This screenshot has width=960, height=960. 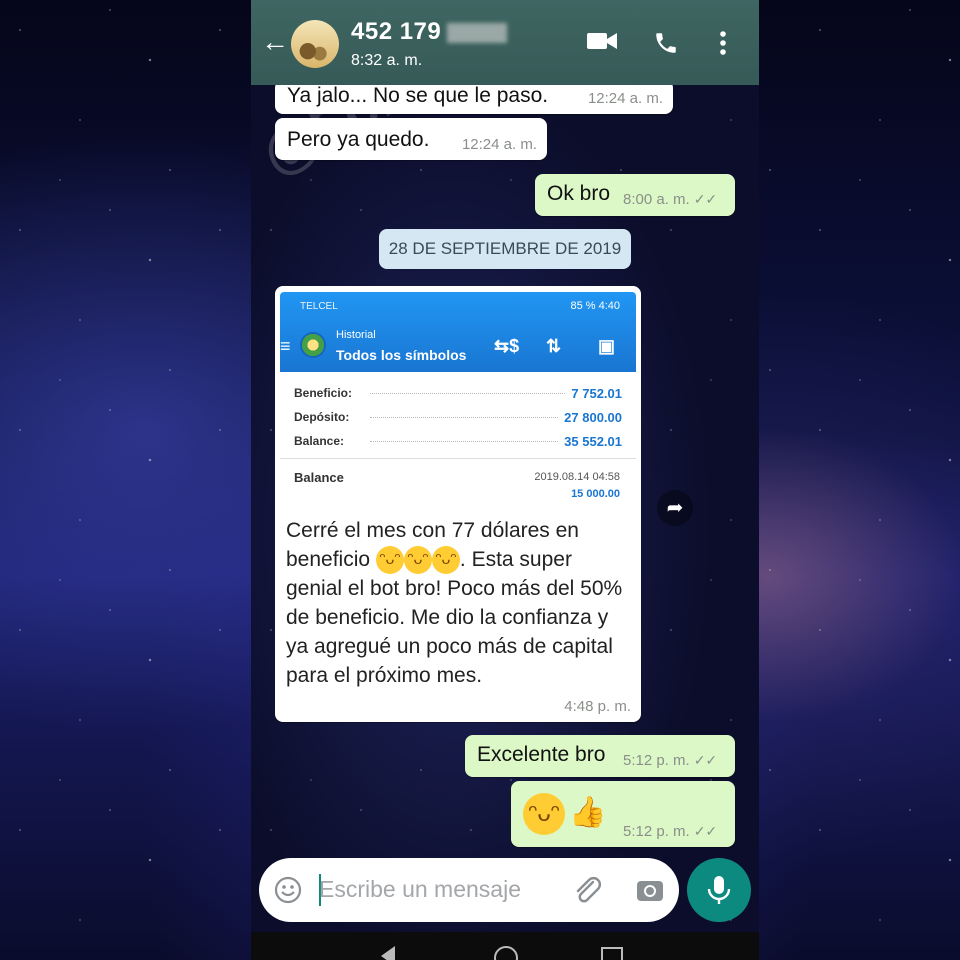 I want to click on video-call-icon, so click(x=602, y=41).